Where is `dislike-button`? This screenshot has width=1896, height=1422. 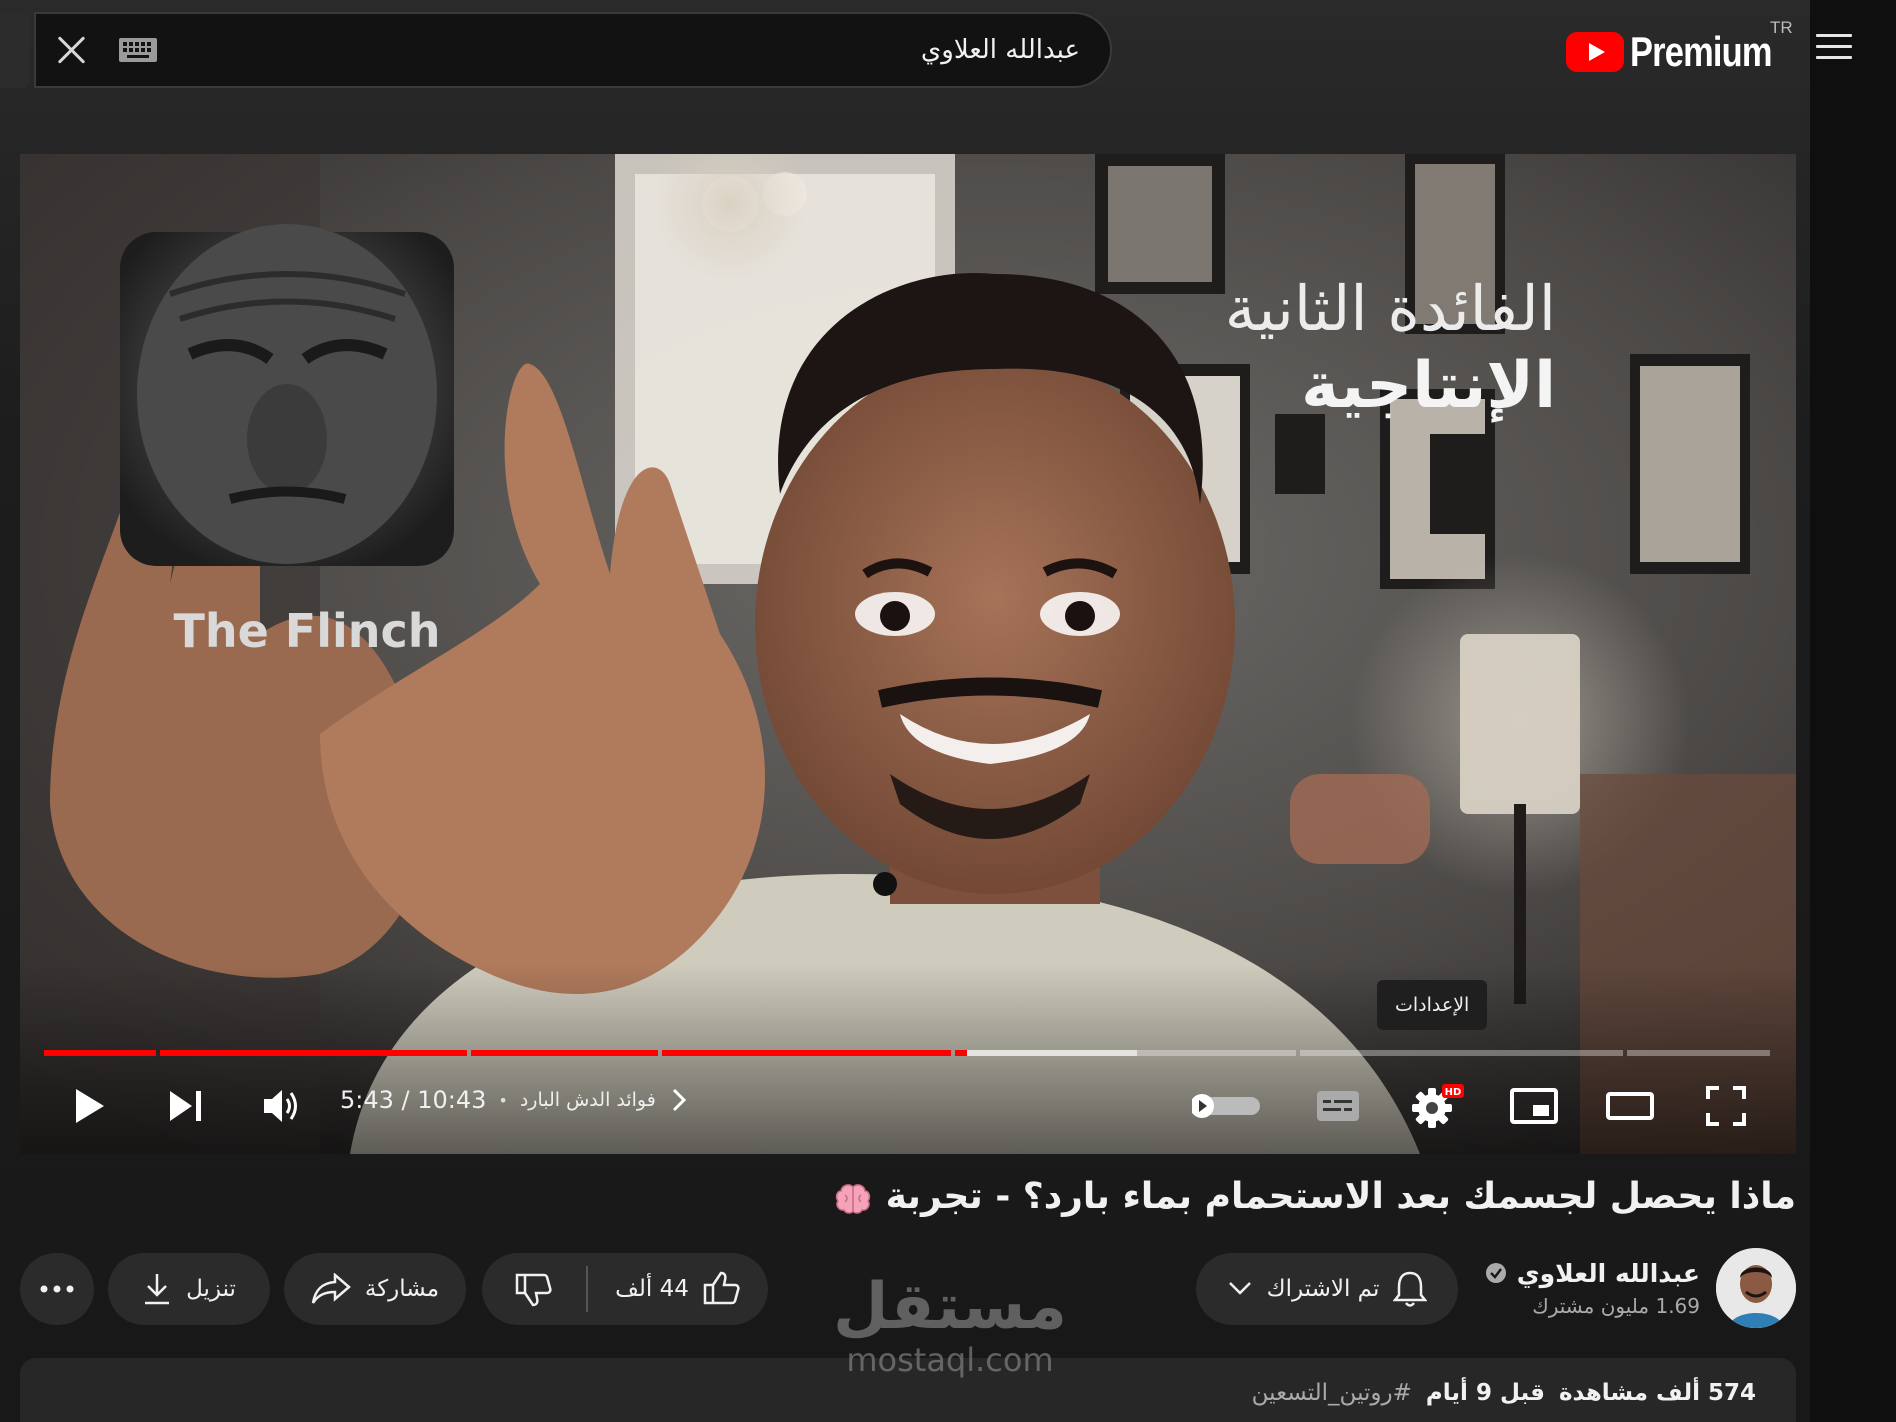 dislike-button is located at coordinates (534, 1289).